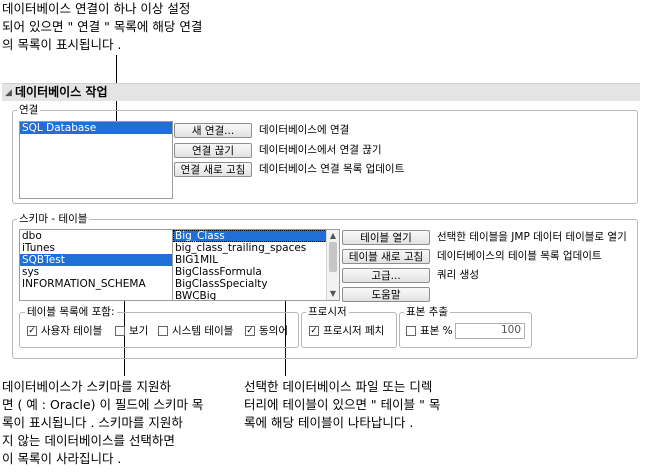  I want to click on tables-scrollbar: ▲ ▼, so click(332, 265).